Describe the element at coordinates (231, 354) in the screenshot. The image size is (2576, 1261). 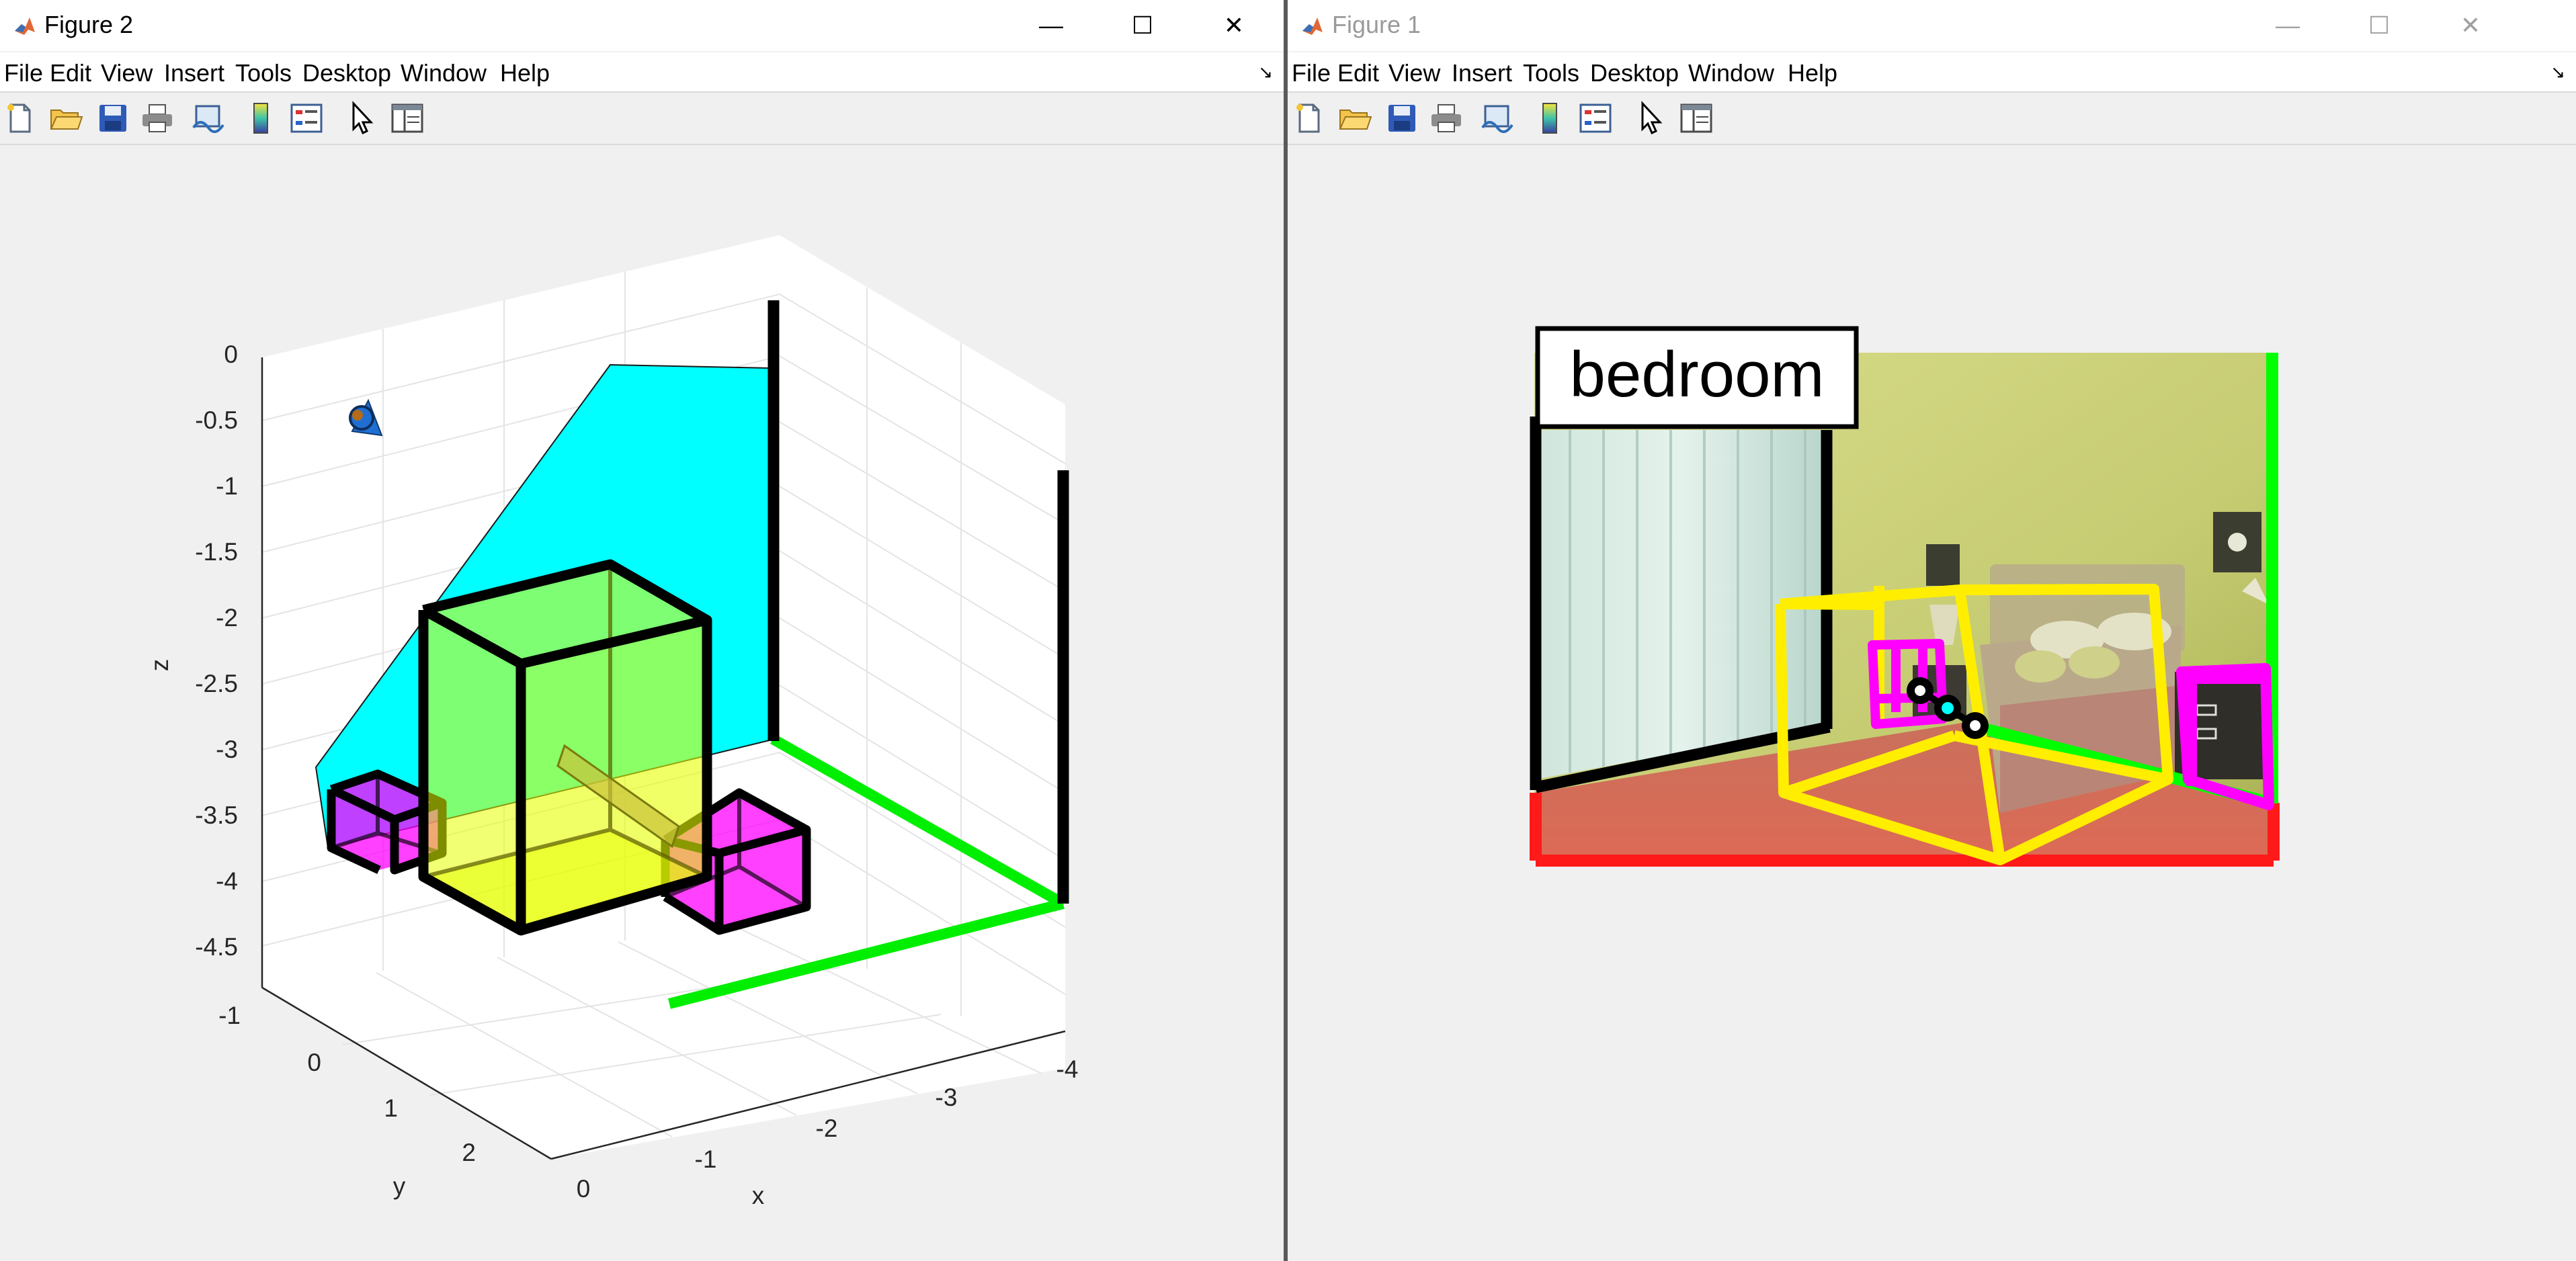
I see `z-tick: 0` at that location.